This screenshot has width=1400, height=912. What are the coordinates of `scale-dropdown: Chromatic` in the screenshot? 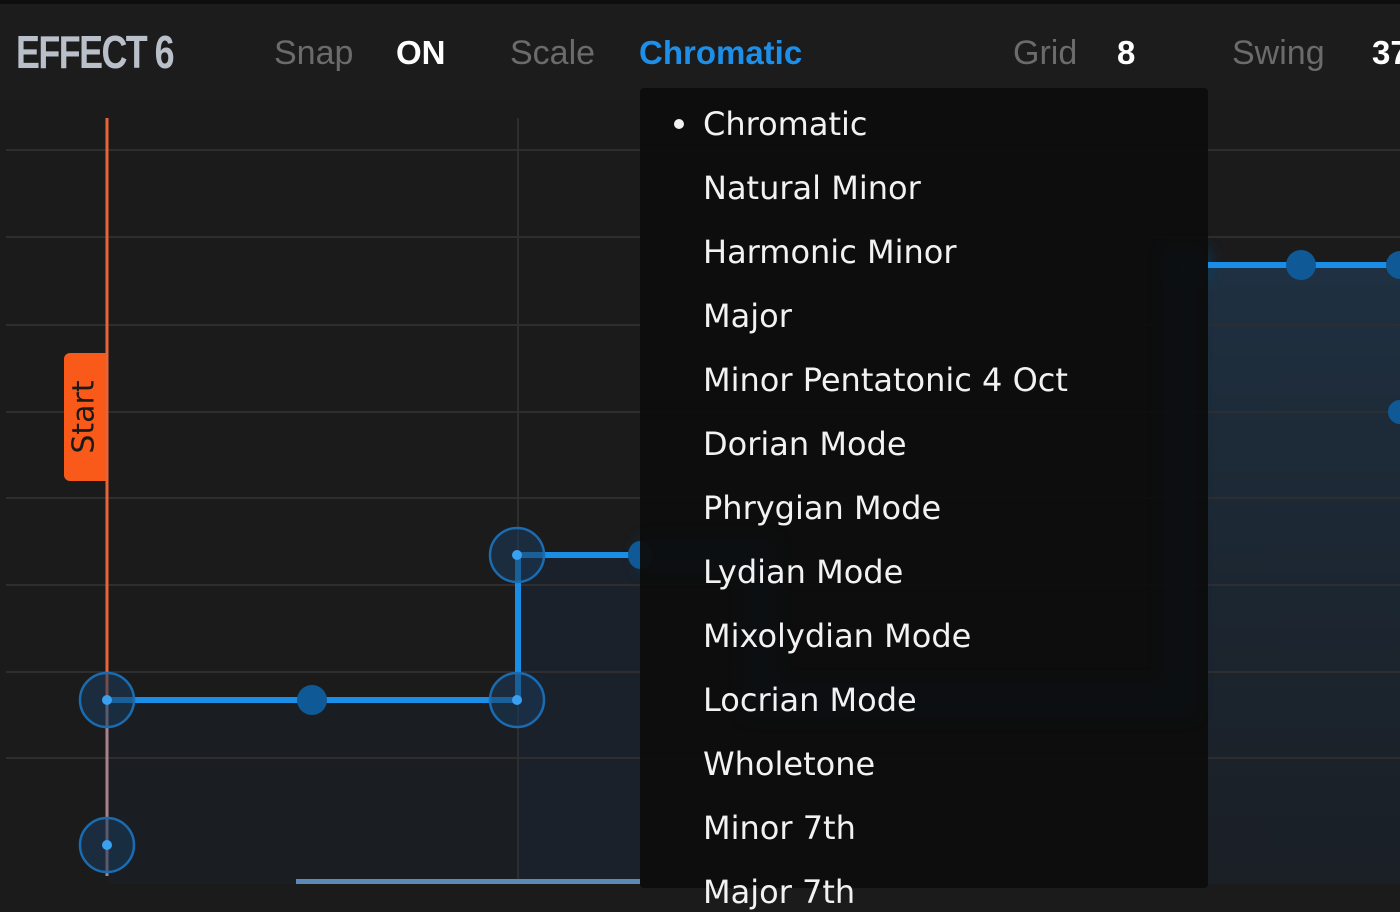 It's located at (720, 53).